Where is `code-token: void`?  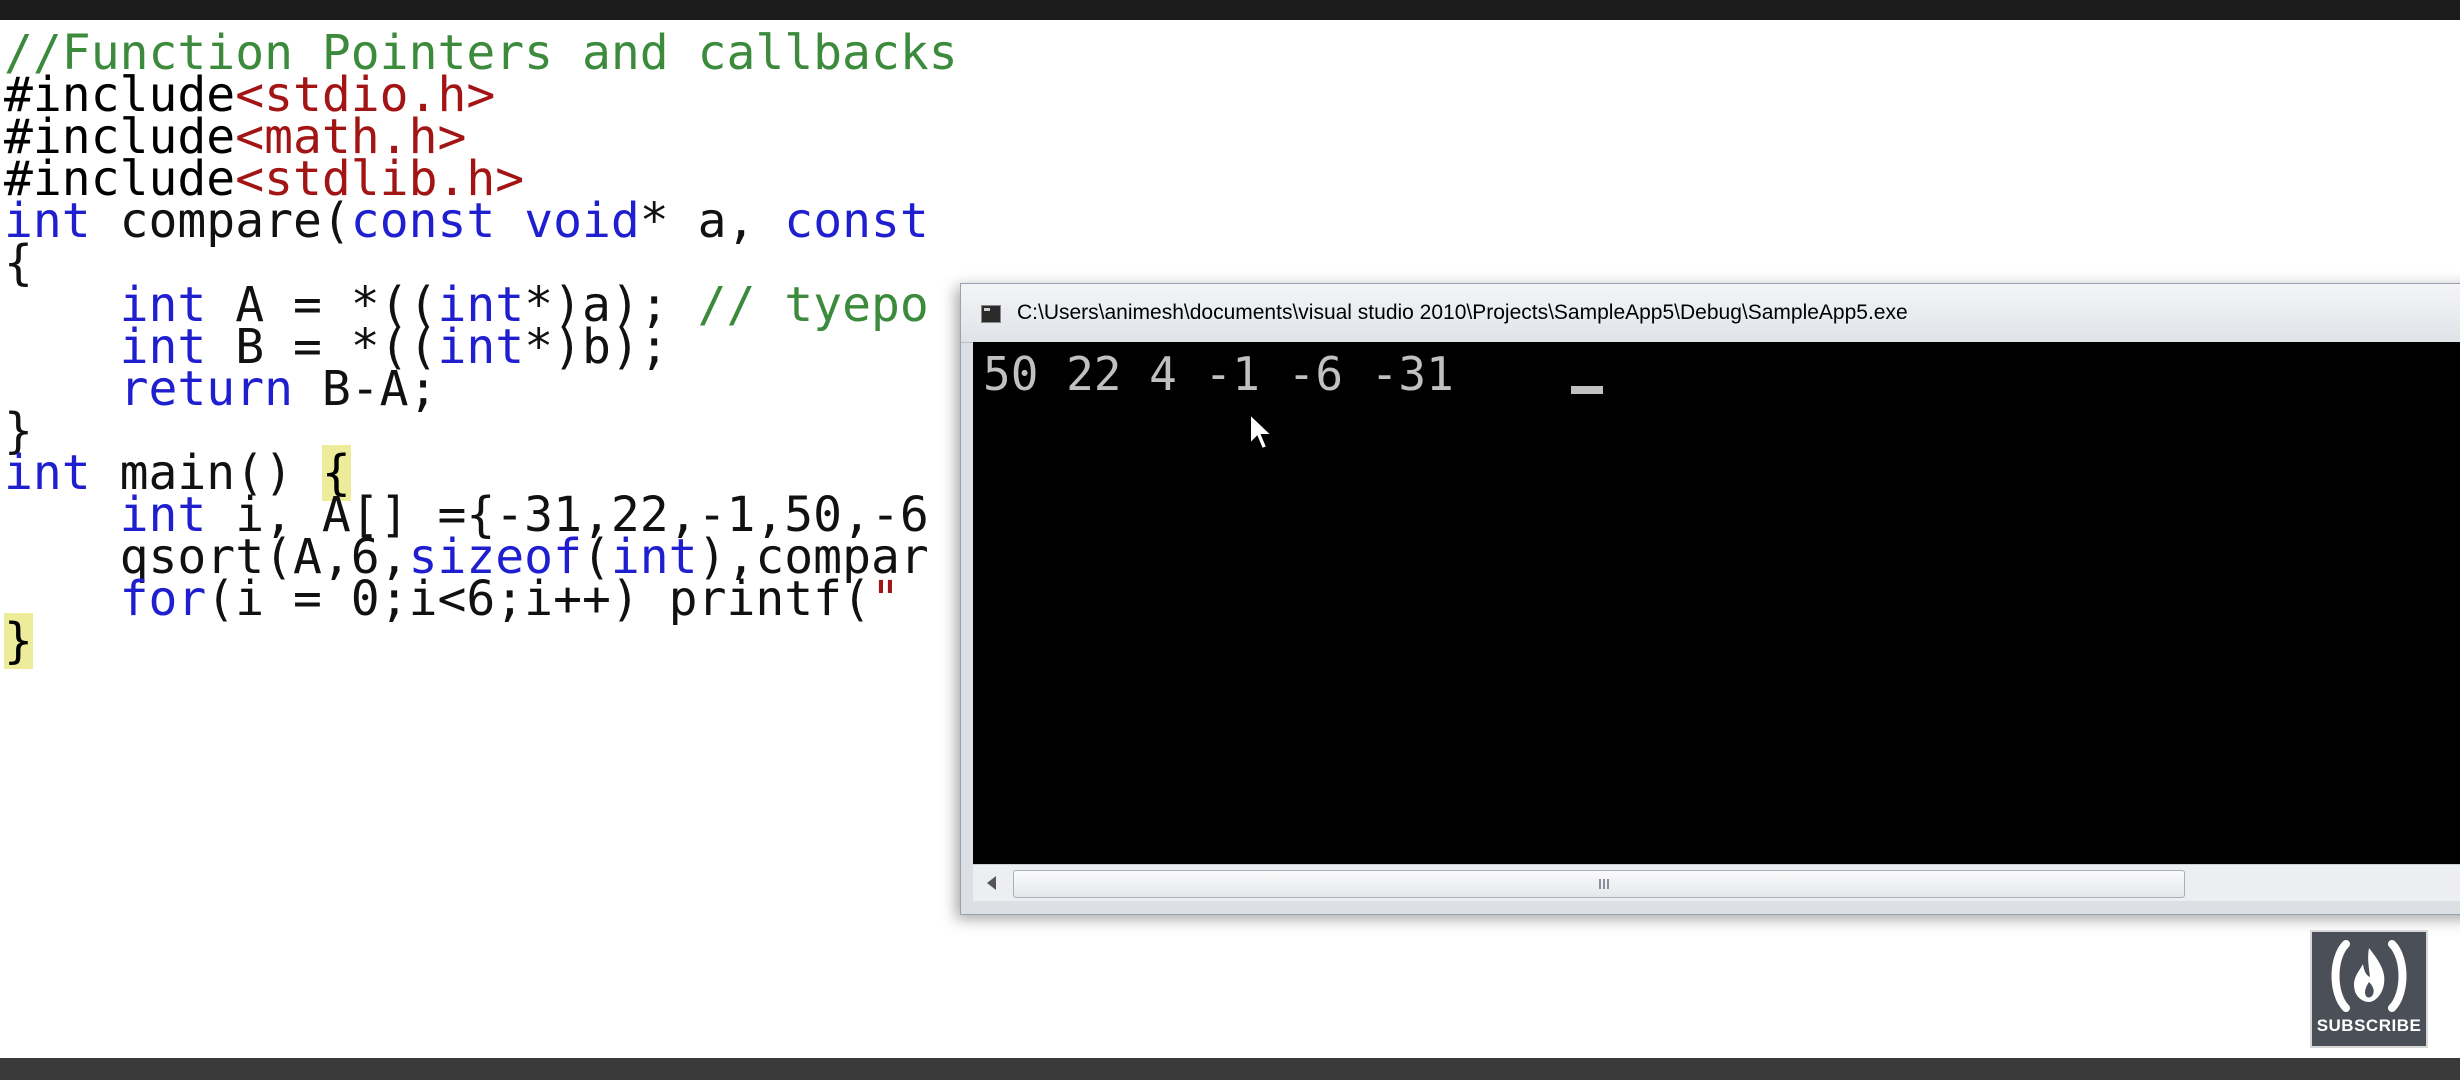
code-token: void is located at coordinates (582, 221).